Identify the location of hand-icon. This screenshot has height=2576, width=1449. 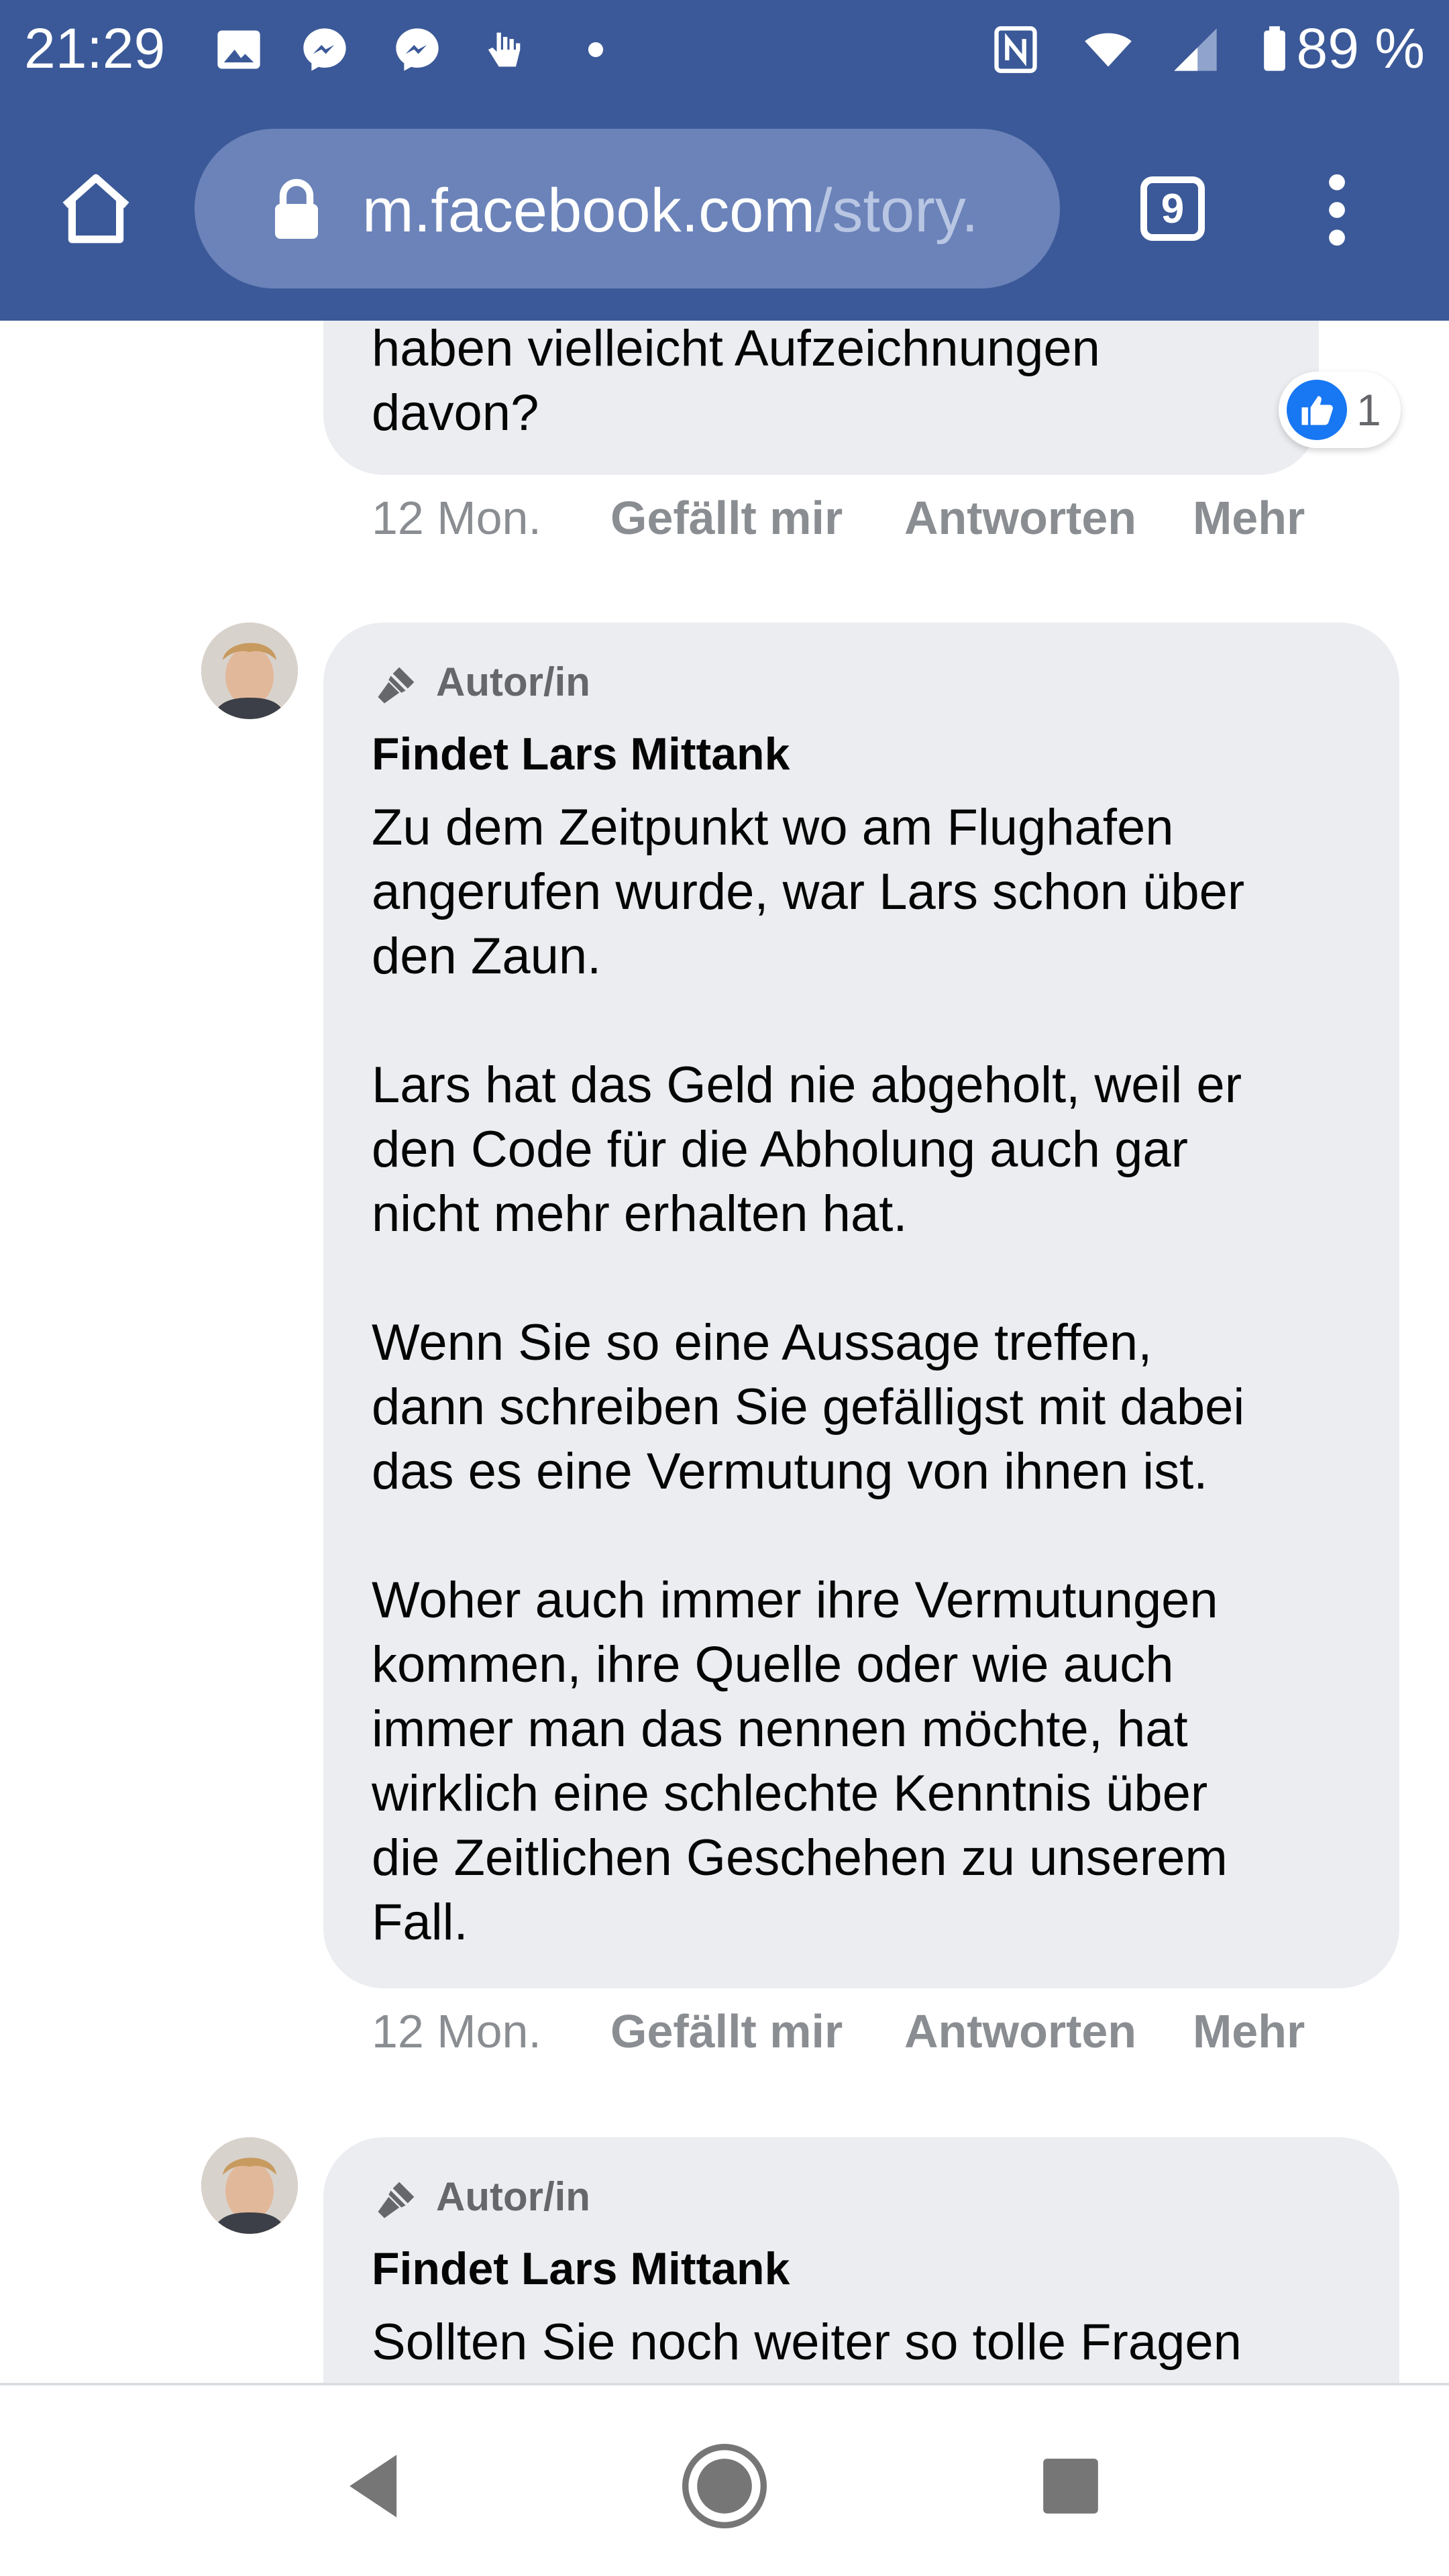
(504, 49).